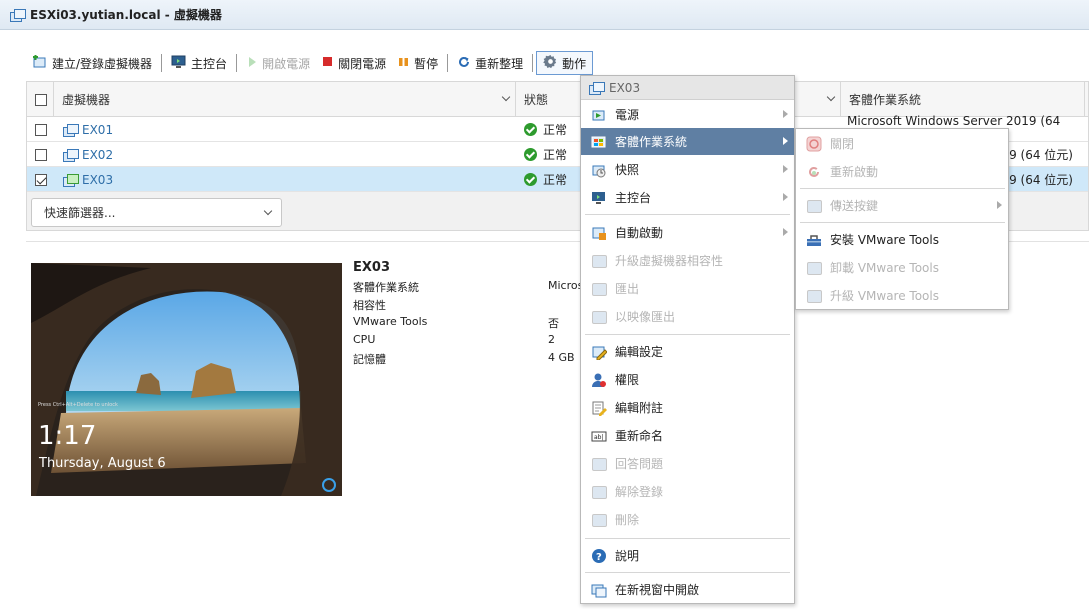 The width and height of the screenshot is (1089, 615). Describe the element at coordinates (390, 321) in the screenshot. I see `detail-label: VMware Tools` at that location.